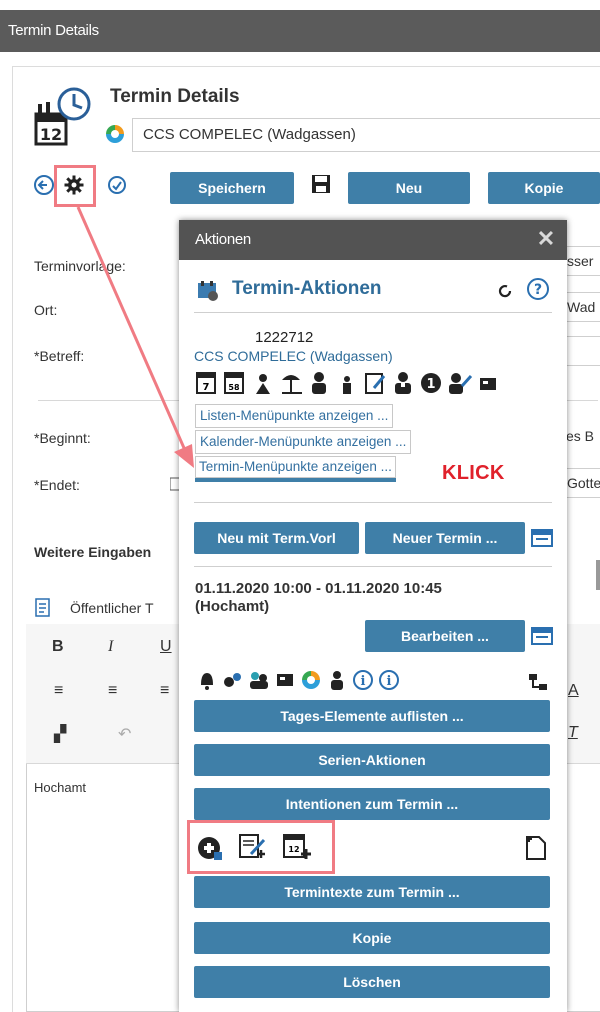 This screenshot has height=1012, width=600. I want to click on organisation-field: CCS COMPELEC (Wadgassen), so click(366, 135).